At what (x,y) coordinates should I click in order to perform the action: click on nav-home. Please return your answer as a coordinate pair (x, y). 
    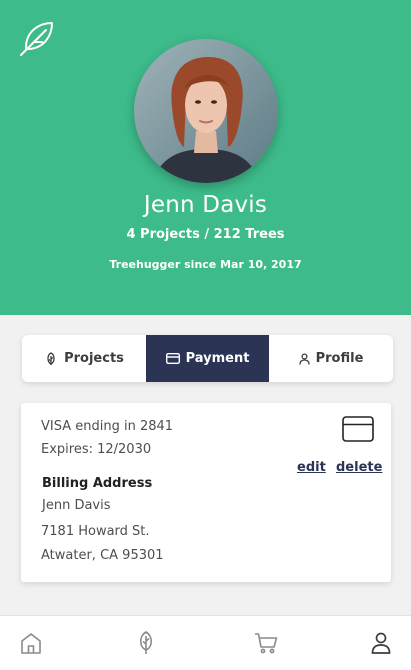
    Looking at the image, I should click on (31, 643).